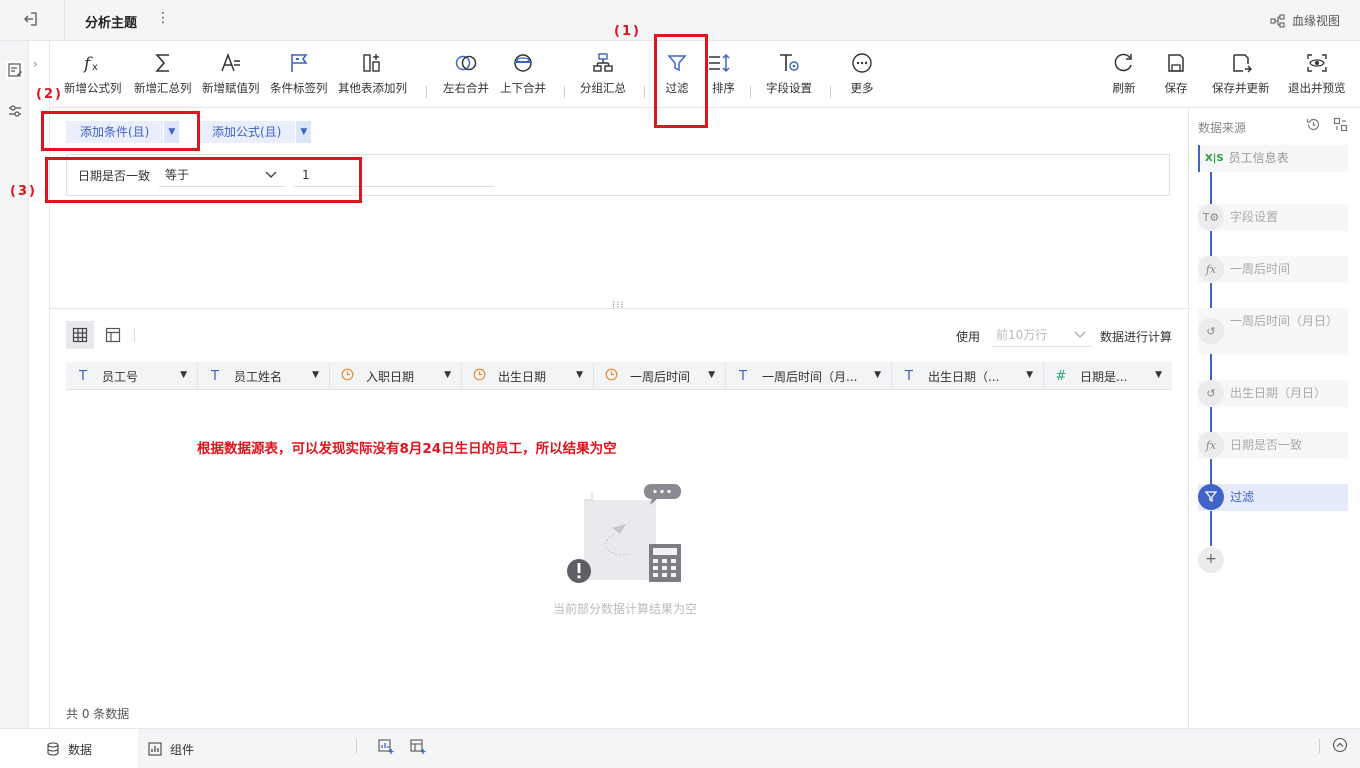 This screenshot has height=768, width=1360. I want to click on step-item-history: ↺ 一周后时间（月日）, so click(1273, 331).